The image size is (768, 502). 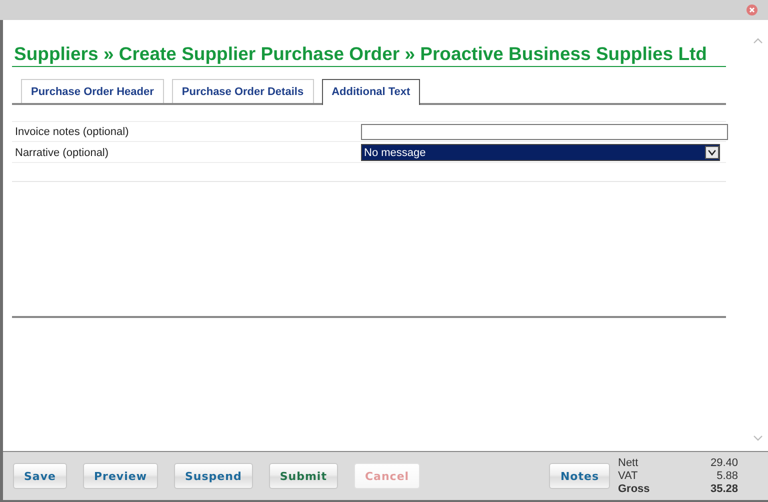 I want to click on tab: Purchase Order Details, so click(x=243, y=91).